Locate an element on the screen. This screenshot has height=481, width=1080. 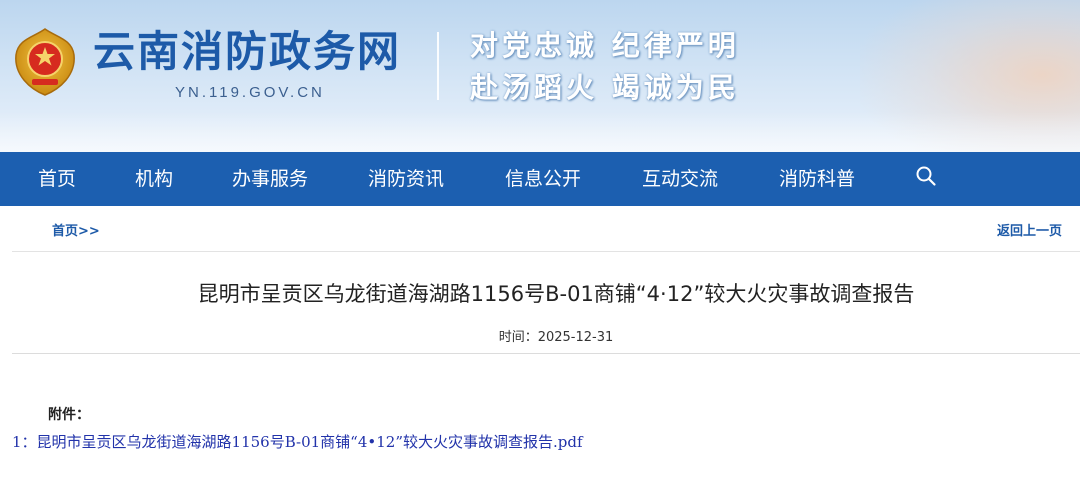
nav-item-services: 办事服务 is located at coordinates (270, 179).